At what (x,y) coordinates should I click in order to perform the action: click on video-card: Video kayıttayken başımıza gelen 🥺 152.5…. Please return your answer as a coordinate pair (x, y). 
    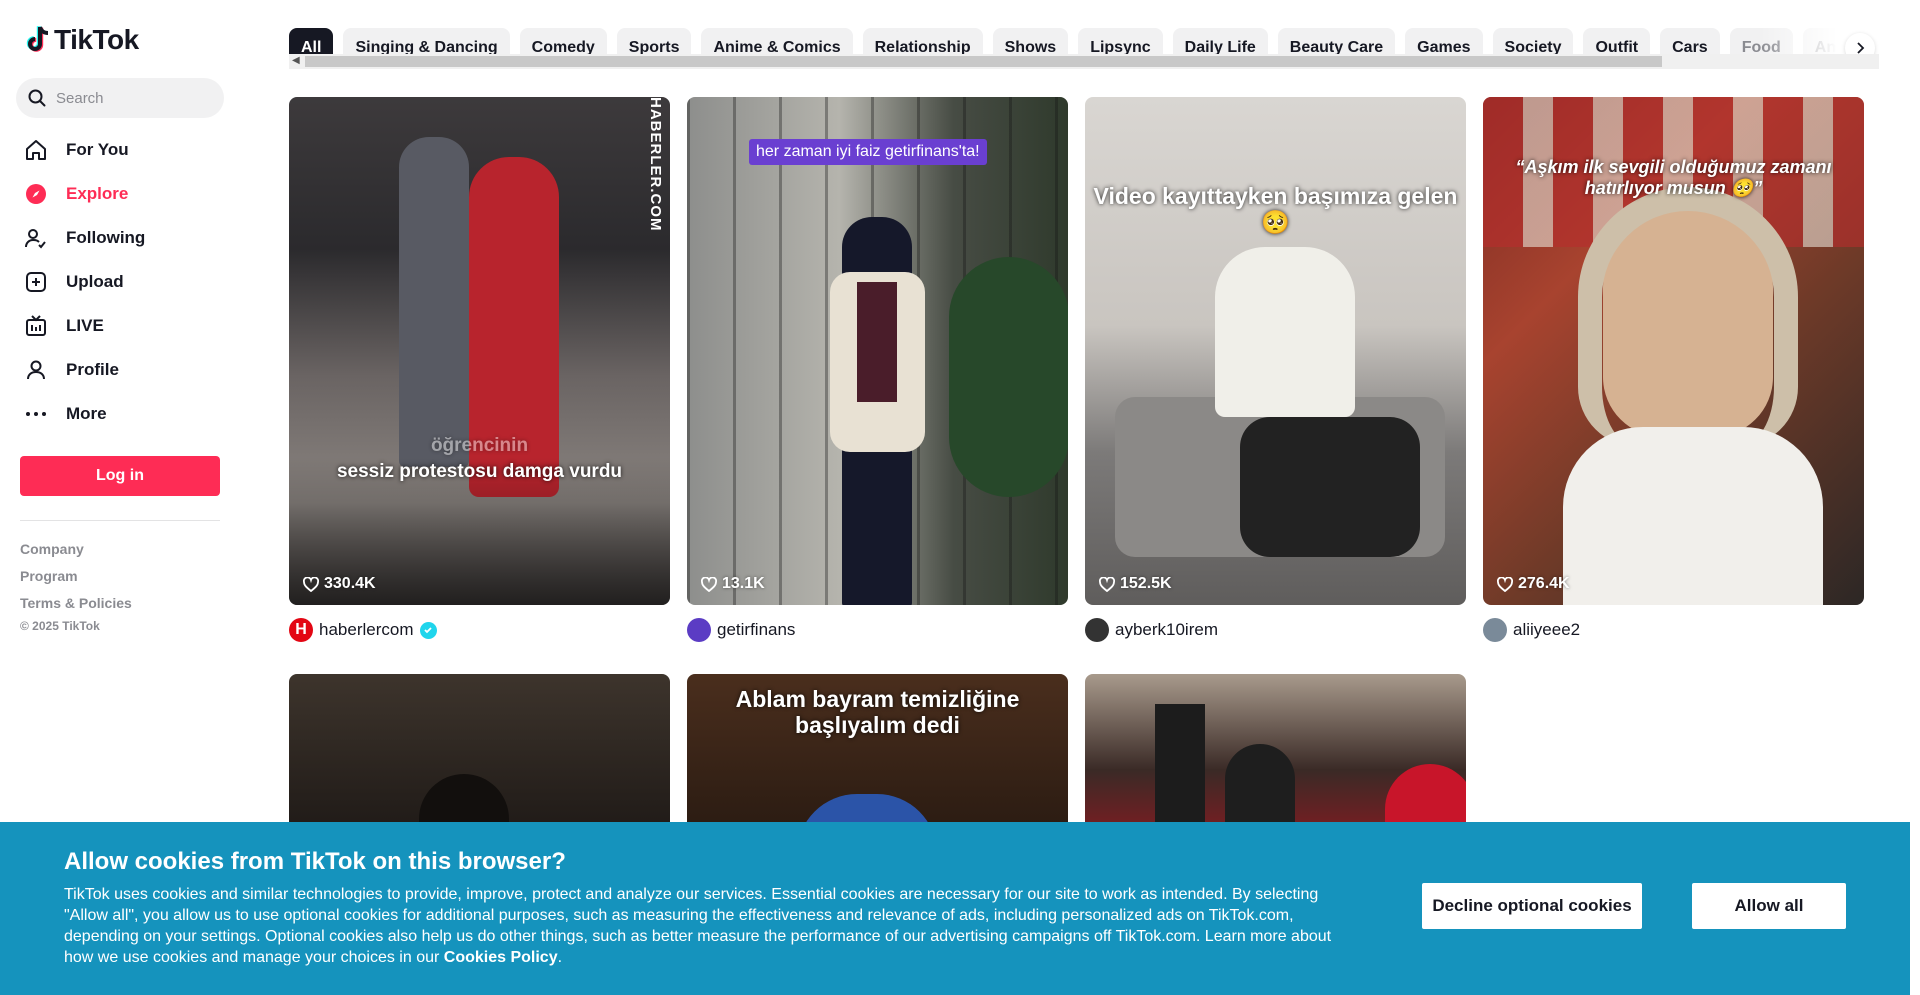
    Looking at the image, I should click on (1275, 370).